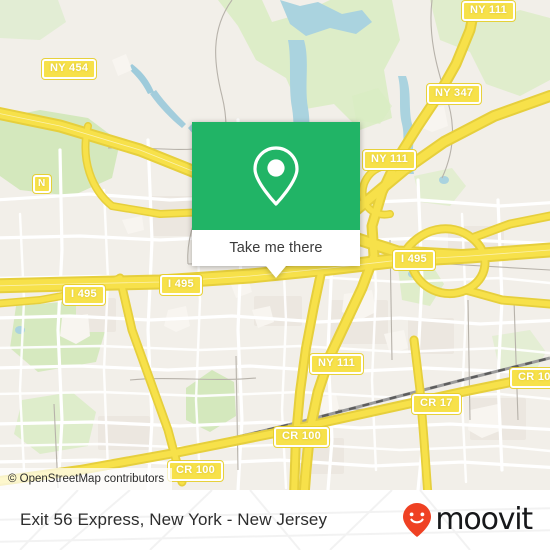 Image resolution: width=550 pixels, height=550 pixels. I want to click on road-shield-i-495-mid: I 495, so click(181, 285).